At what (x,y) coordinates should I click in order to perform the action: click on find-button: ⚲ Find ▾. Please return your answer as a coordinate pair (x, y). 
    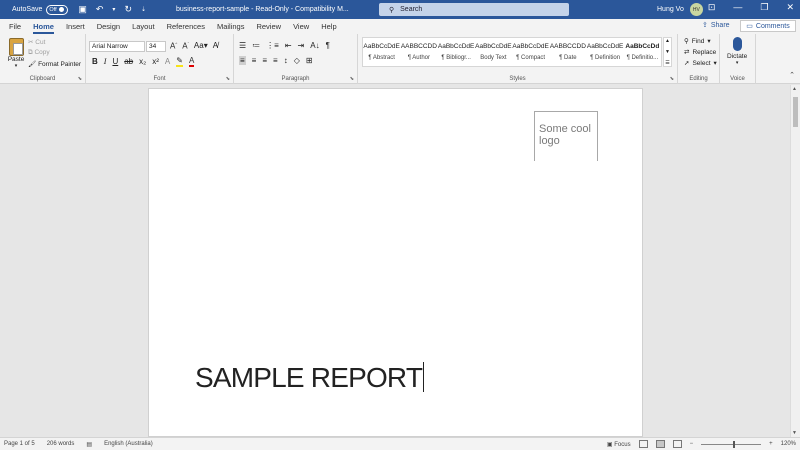
    Looking at the image, I should click on (700, 41).